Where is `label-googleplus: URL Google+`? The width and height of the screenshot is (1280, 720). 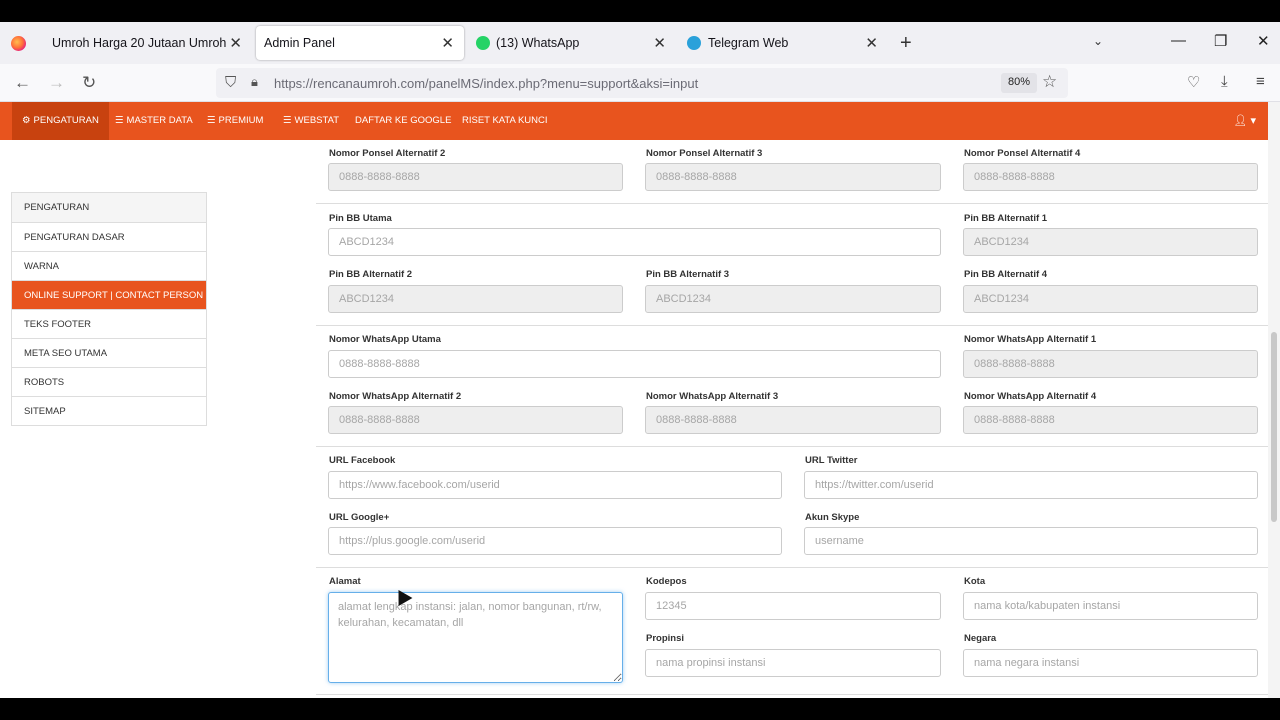 label-googleplus: URL Google+ is located at coordinates (359, 517).